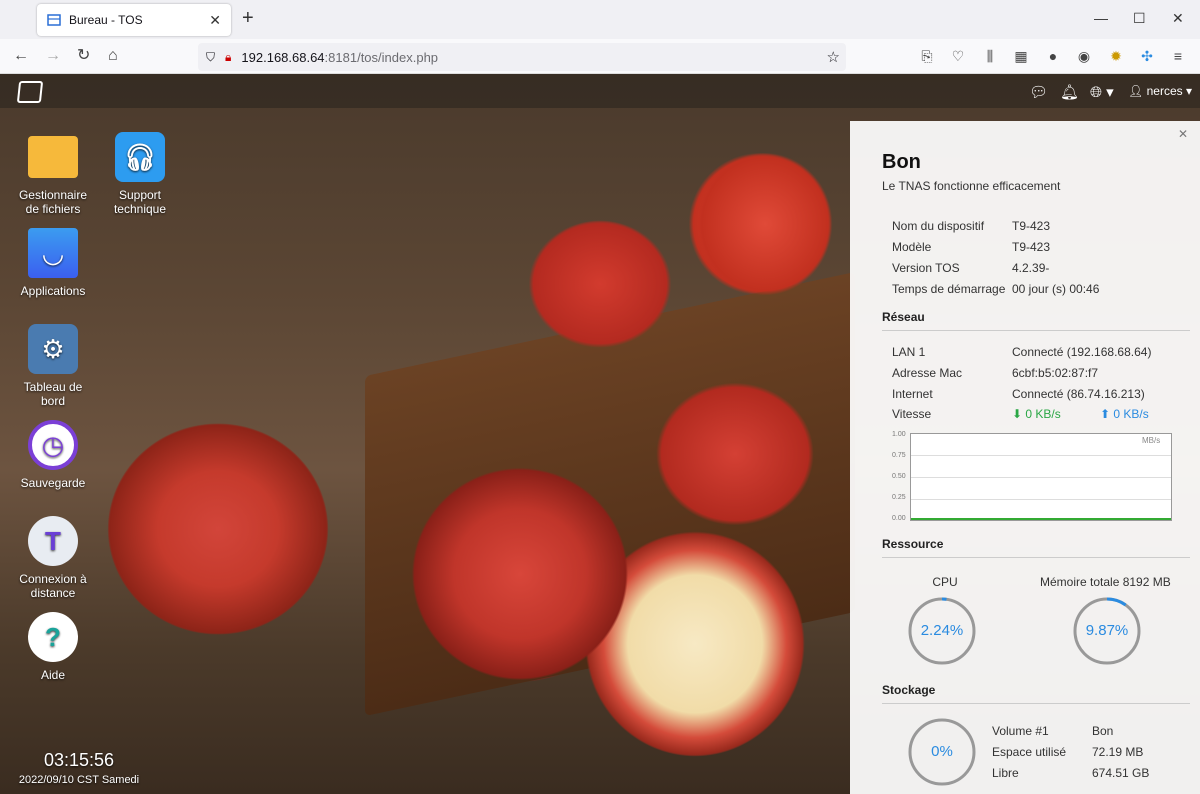 This screenshot has height=794, width=1200. What do you see at coordinates (215, 20) in the screenshot?
I see `close-tab-icon: ✕` at bounding box center [215, 20].